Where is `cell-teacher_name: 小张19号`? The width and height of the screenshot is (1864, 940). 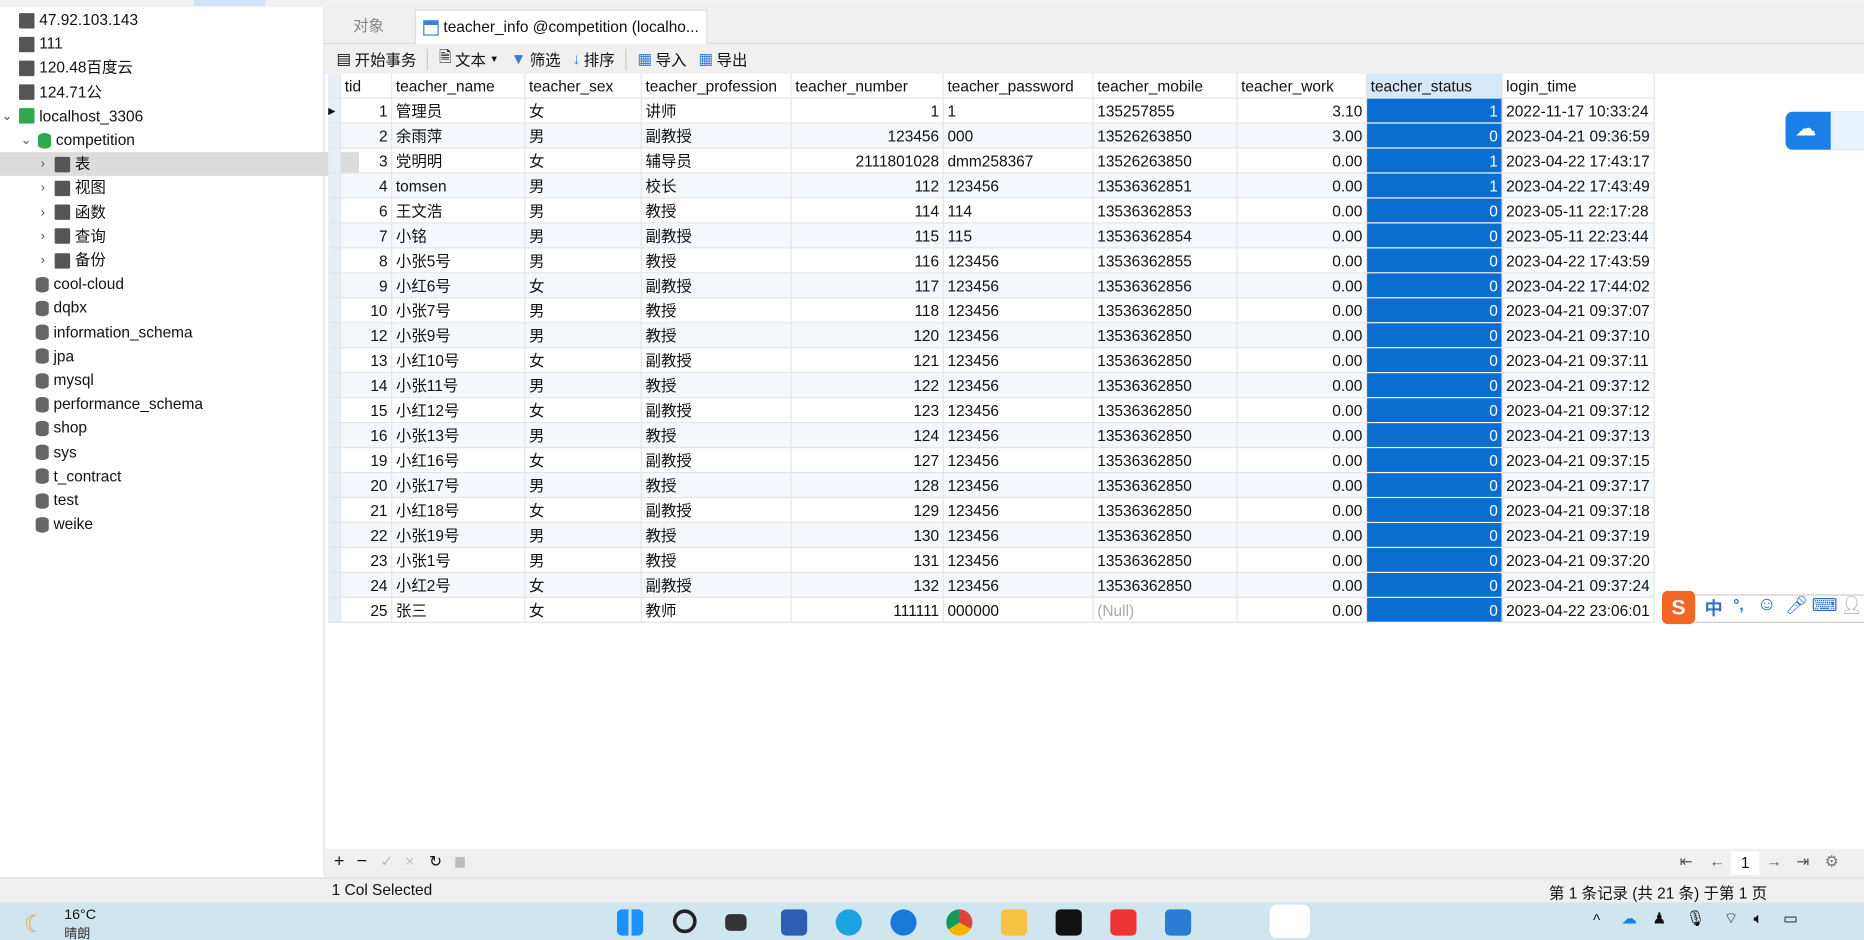 cell-teacher_name: 小张19号 is located at coordinates (459, 536).